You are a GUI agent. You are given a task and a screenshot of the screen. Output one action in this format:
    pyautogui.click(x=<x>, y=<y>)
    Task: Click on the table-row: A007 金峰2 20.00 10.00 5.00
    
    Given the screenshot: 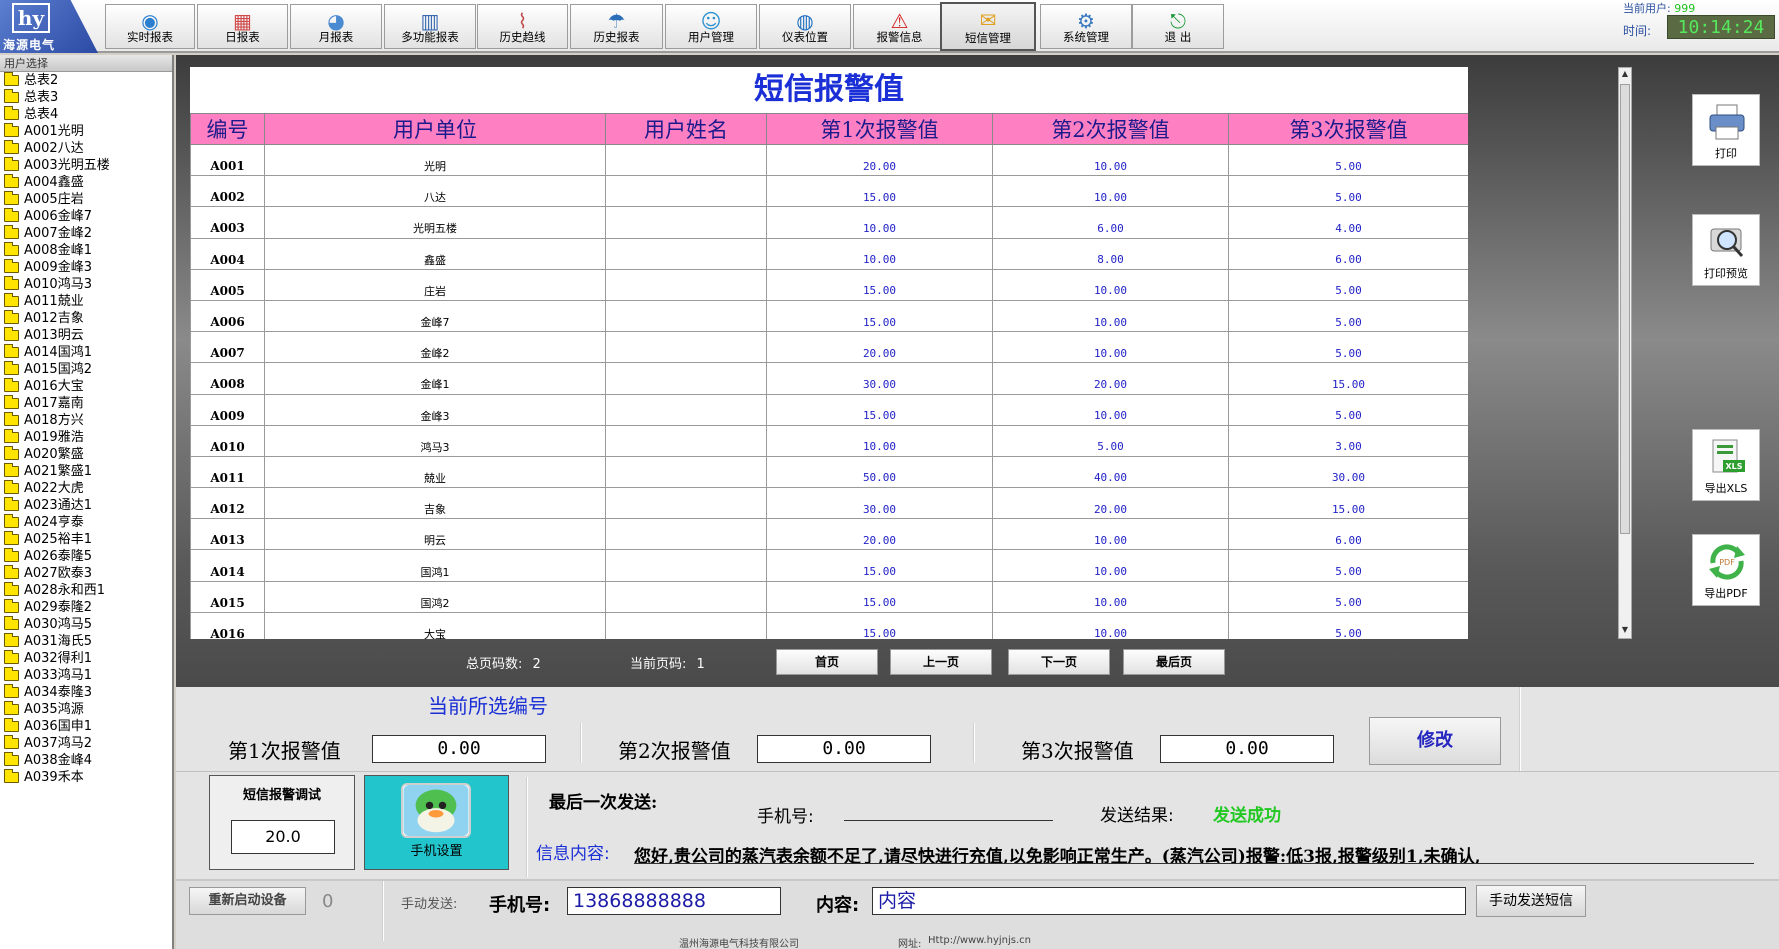 What is the action you would take?
    pyautogui.click(x=829, y=347)
    